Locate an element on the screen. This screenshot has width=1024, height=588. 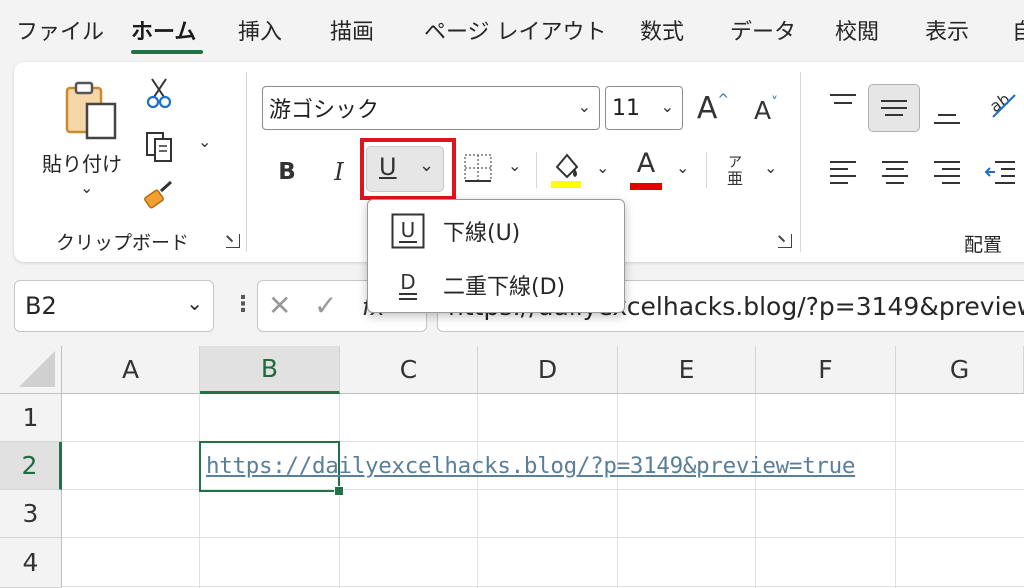
cancel-icon: ✕ is located at coordinates (279, 305).